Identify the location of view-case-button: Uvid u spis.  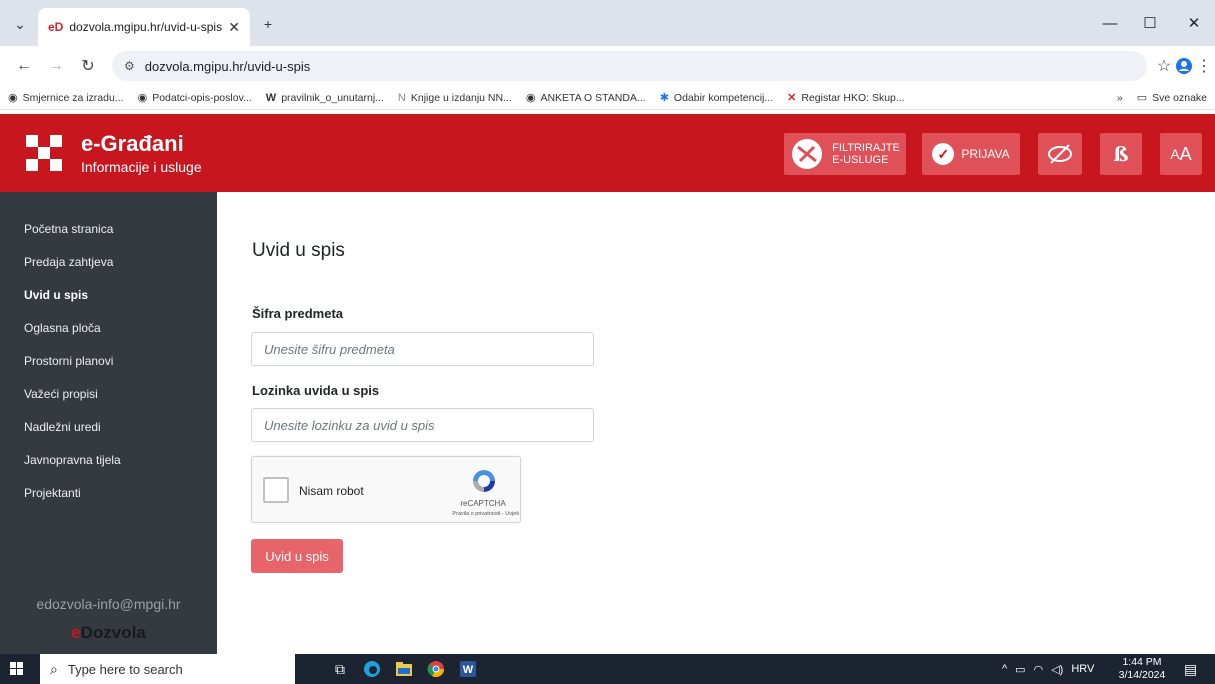
(297, 556).